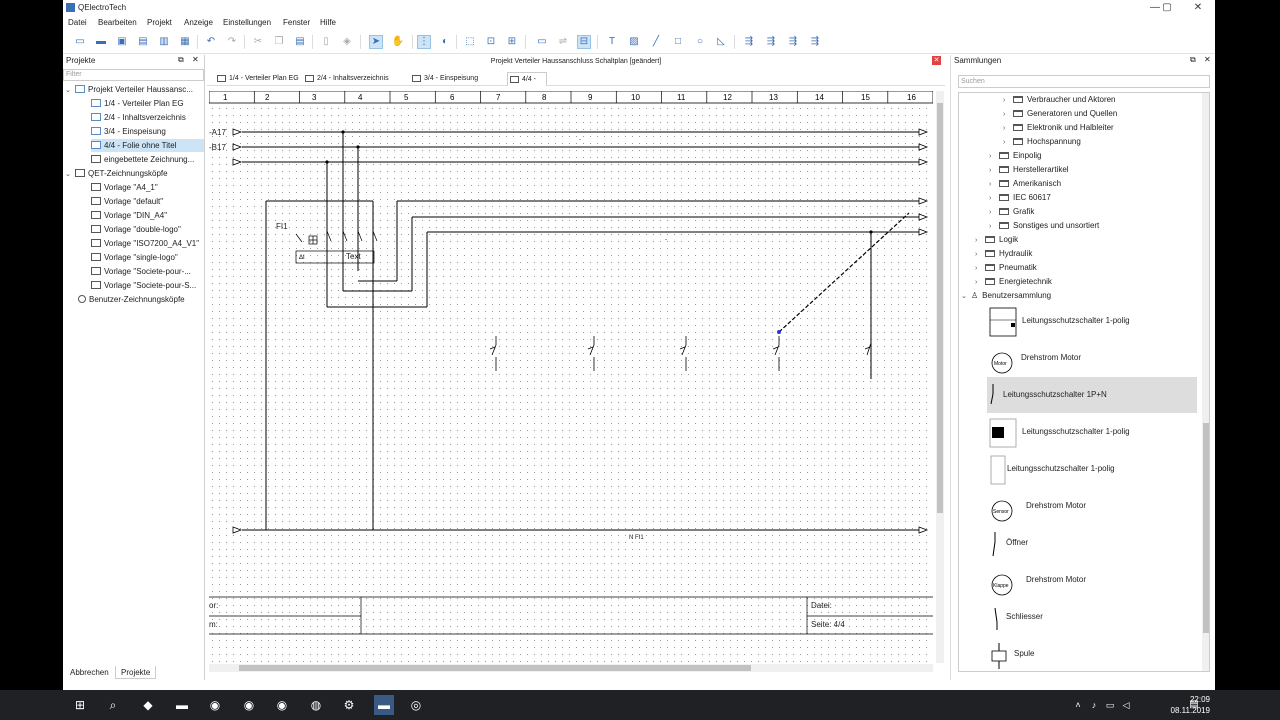 The width and height of the screenshot is (1280, 720). What do you see at coordinates (1078, 705) in the screenshot?
I see `tray-chevron-icon: ˄` at bounding box center [1078, 705].